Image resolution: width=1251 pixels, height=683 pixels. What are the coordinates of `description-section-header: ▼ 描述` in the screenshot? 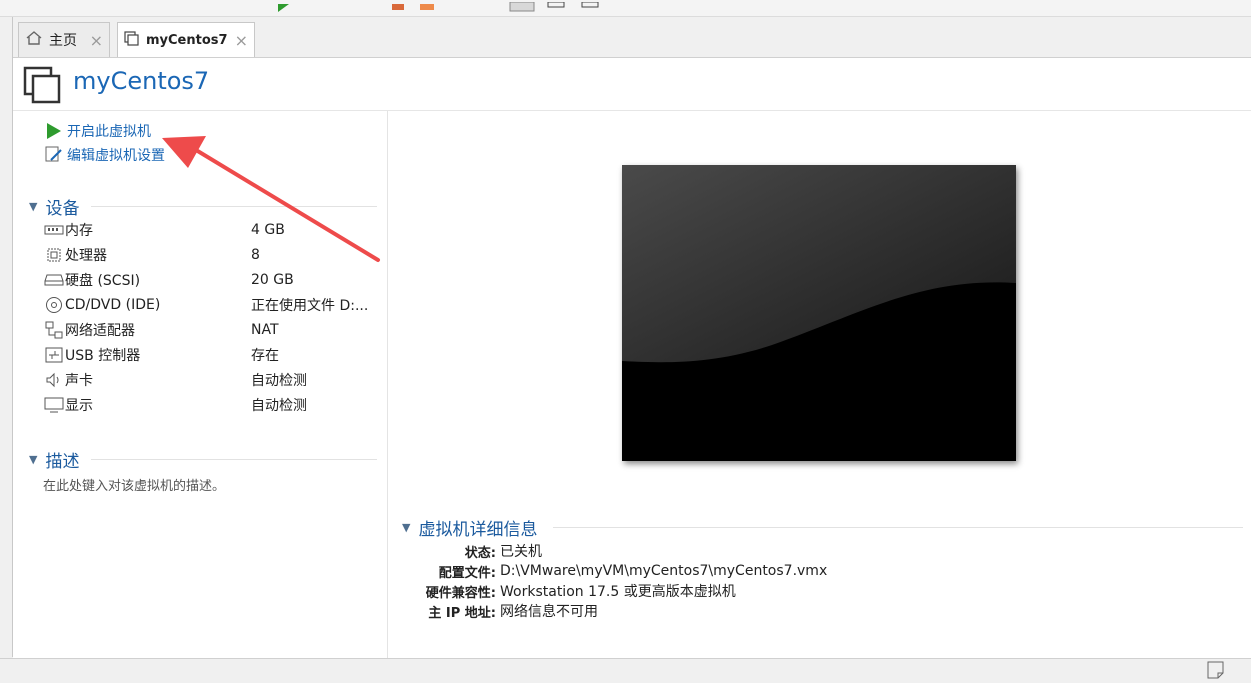 It's located at (54, 460).